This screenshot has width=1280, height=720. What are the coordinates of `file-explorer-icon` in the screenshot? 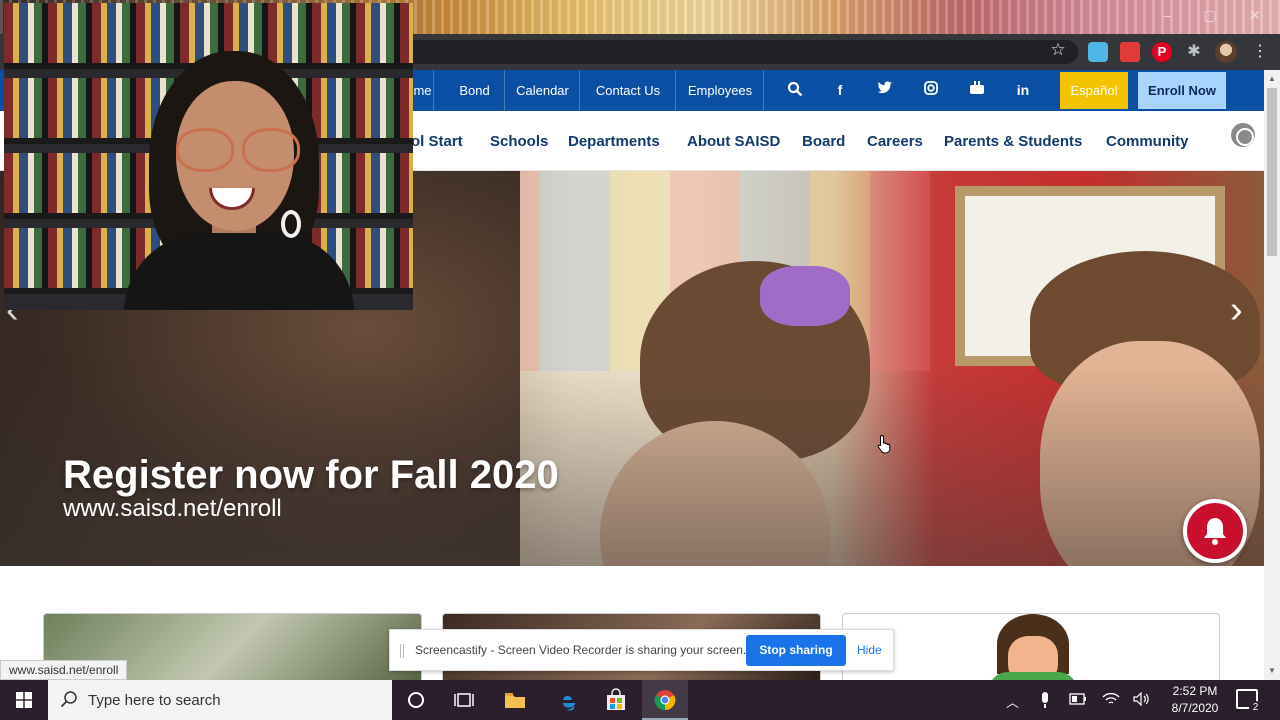 It's located at (515, 700).